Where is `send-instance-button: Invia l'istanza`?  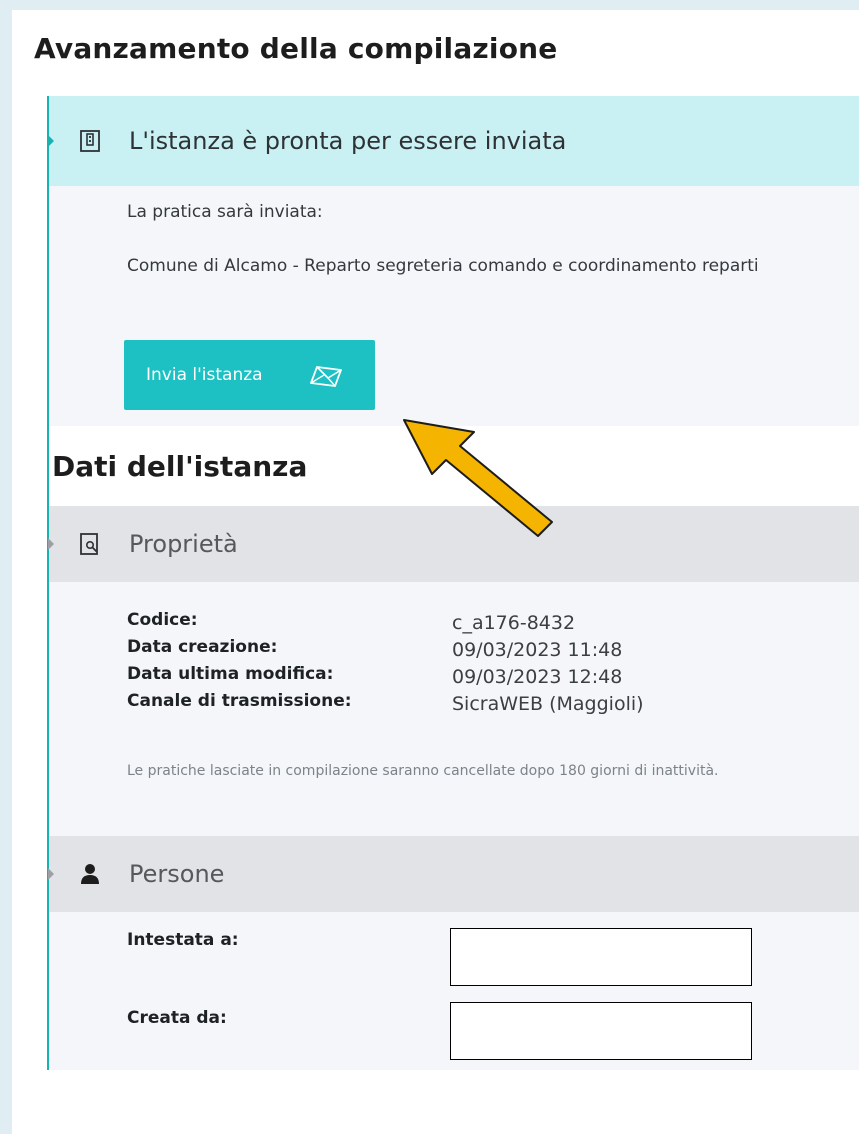 send-instance-button: Invia l'istanza is located at coordinates (249, 375).